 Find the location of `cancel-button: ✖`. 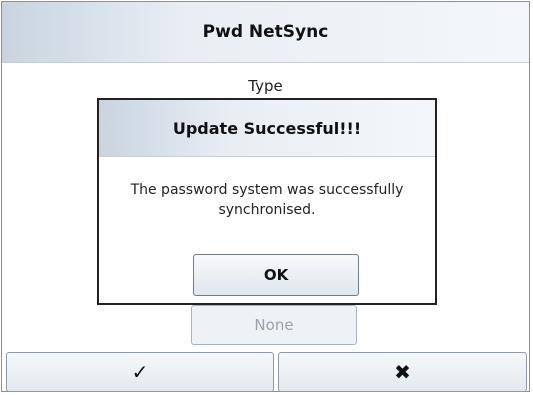

cancel-button: ✖ is located at coordinates (402, 372).